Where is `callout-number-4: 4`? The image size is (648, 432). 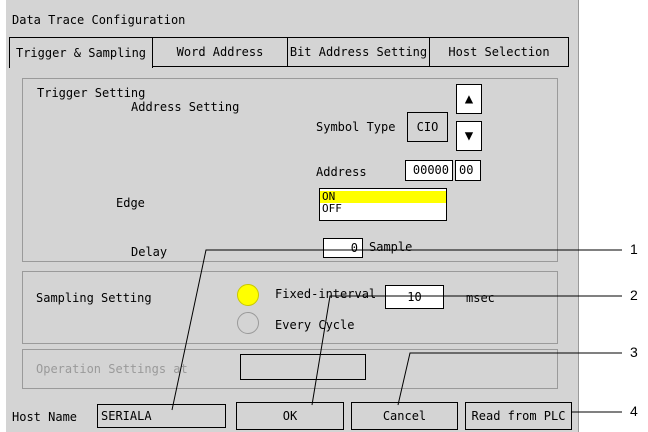 callout-number-4: 4 is located at coordinates (634, 411).